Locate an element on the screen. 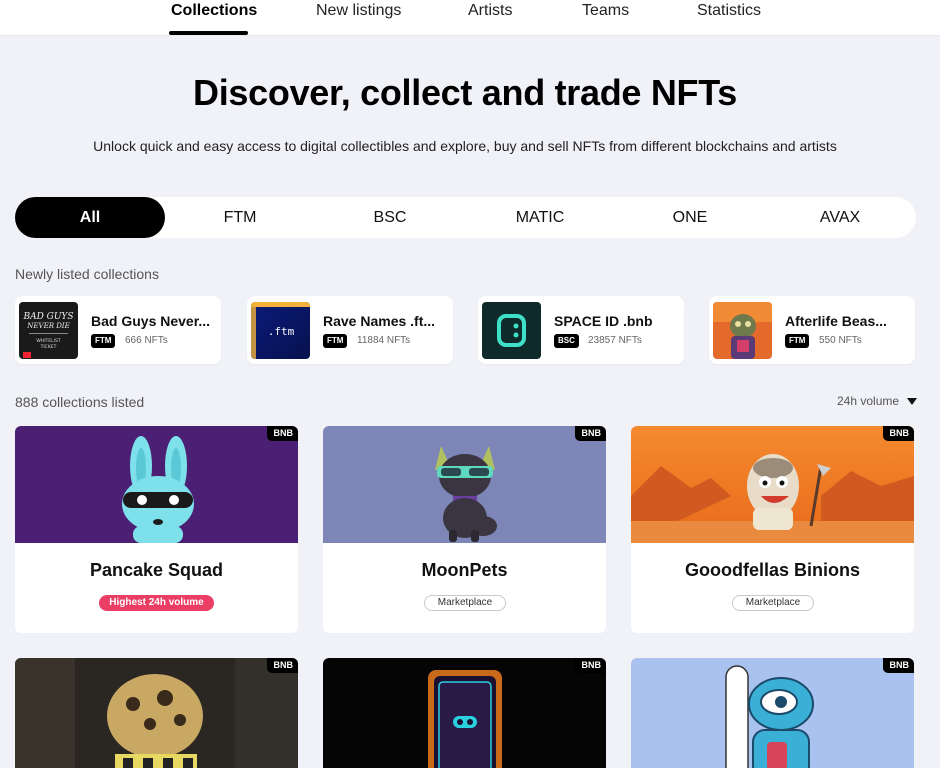 The height and width of the screenshot is (768, 940). collection-thumbnail: .ftm is located at coordinates (280, 330).